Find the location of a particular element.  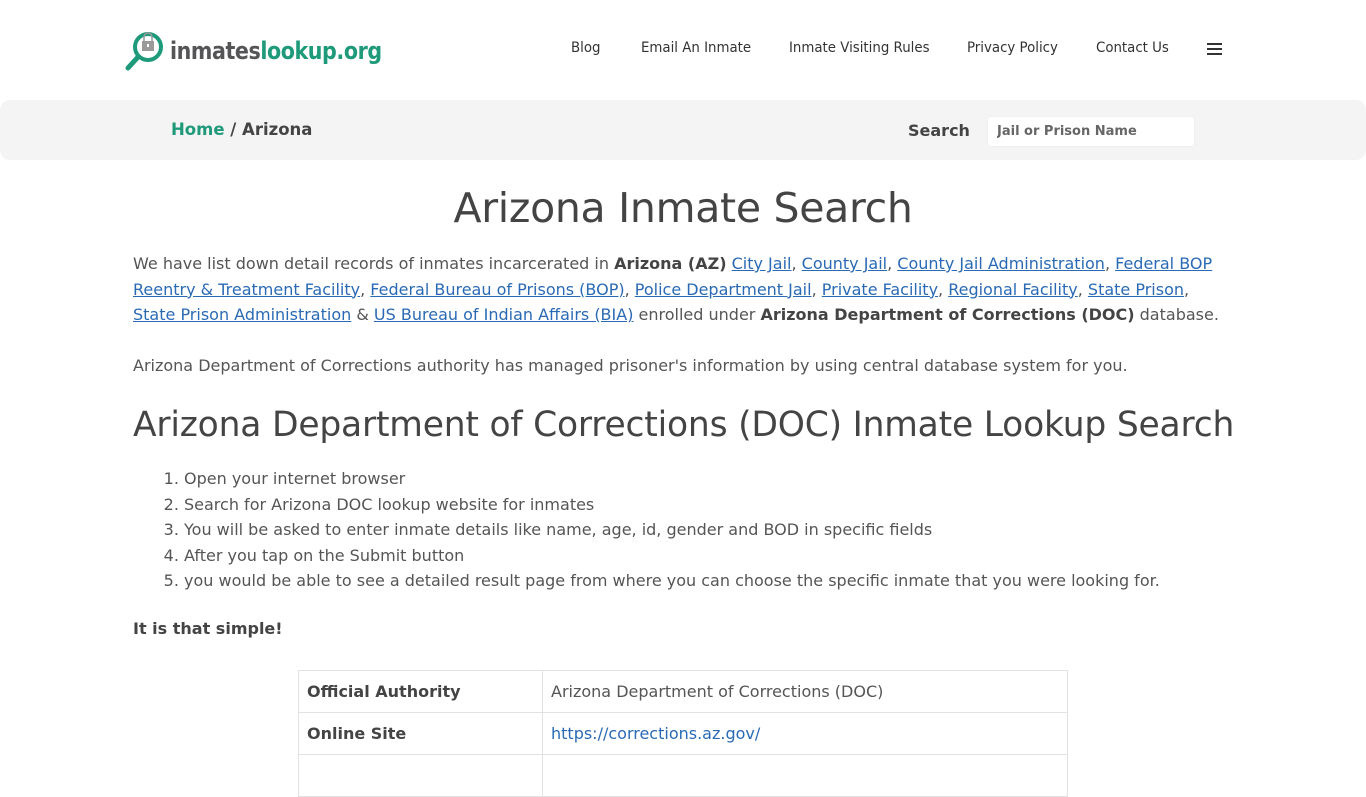

breadcrumb-current: Arizona is located at coordinates (277, 129).